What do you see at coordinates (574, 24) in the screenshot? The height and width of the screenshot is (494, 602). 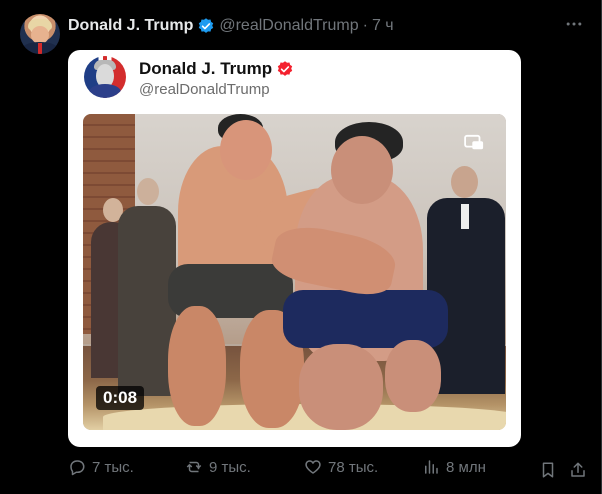 I see `more-horizontal-icon` at bounding box center [574, 24].